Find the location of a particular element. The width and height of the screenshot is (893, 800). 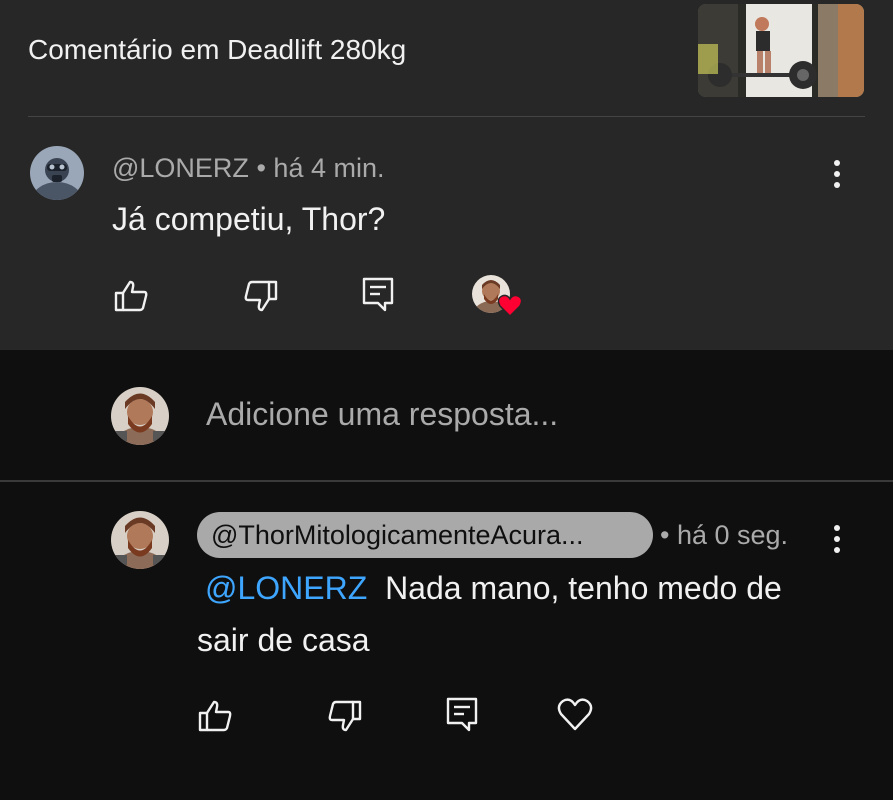

reply-mention-link: @LONERZ is located at coordinates (286, 588).